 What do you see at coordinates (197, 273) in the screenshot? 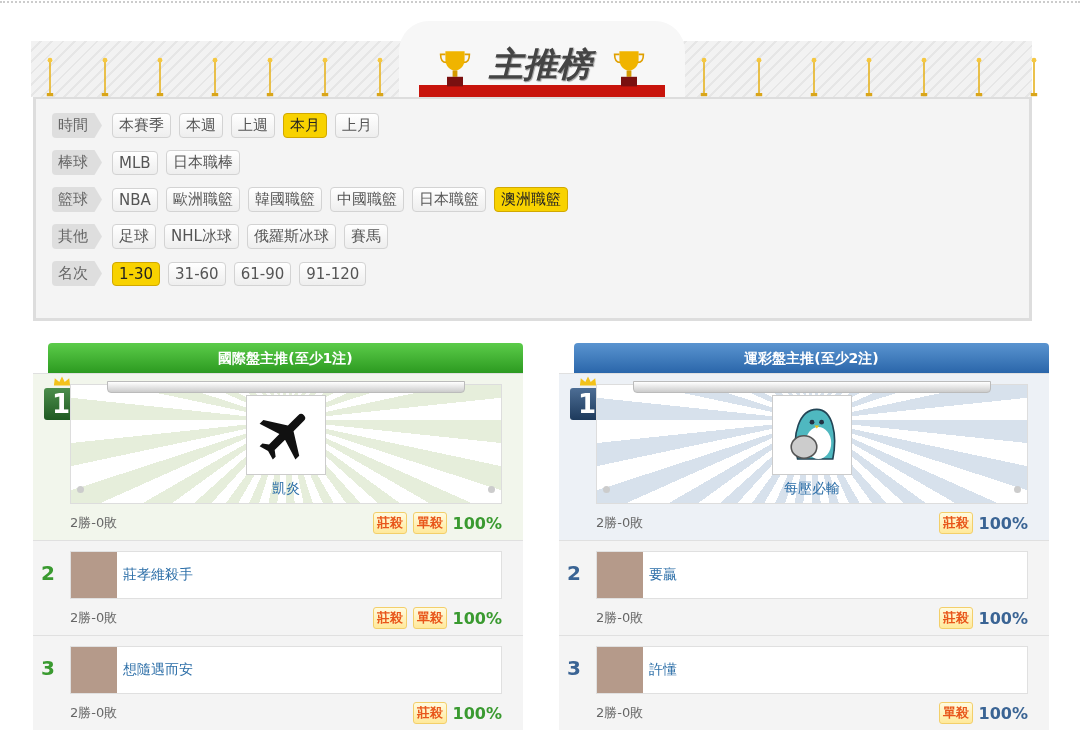
I see `filter-option: 31-60` at bounding box center [197, 273].